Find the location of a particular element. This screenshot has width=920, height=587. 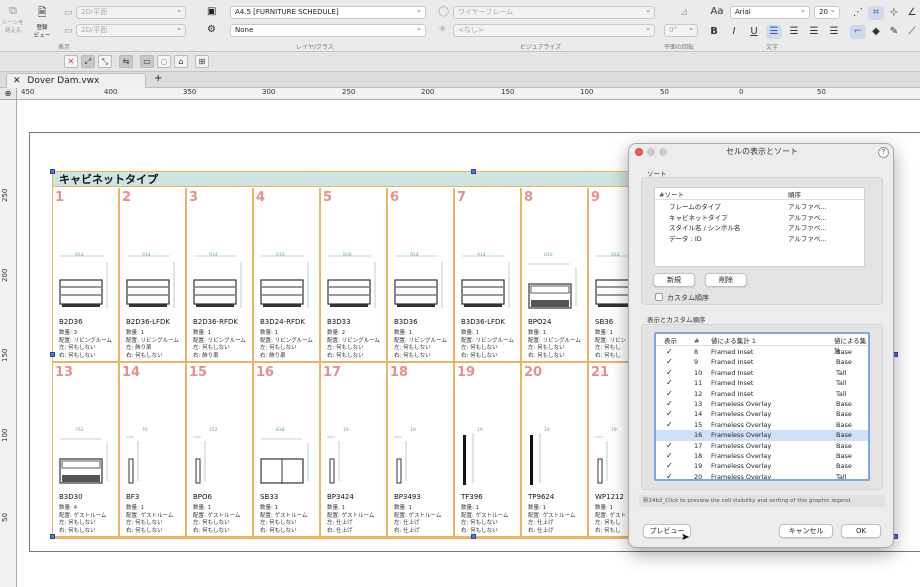

rectangle-mode-icon: ▭ is located at coordinates (147, 61).